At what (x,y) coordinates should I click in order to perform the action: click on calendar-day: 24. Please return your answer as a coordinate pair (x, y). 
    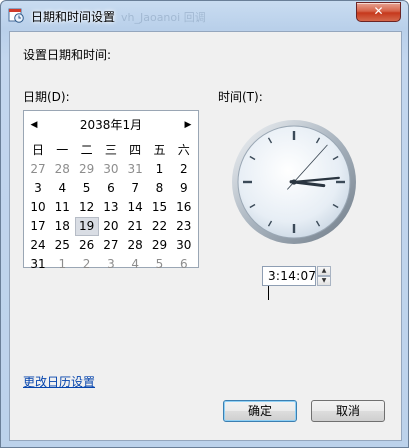
    Looking at the image, I should click on (38, 245).